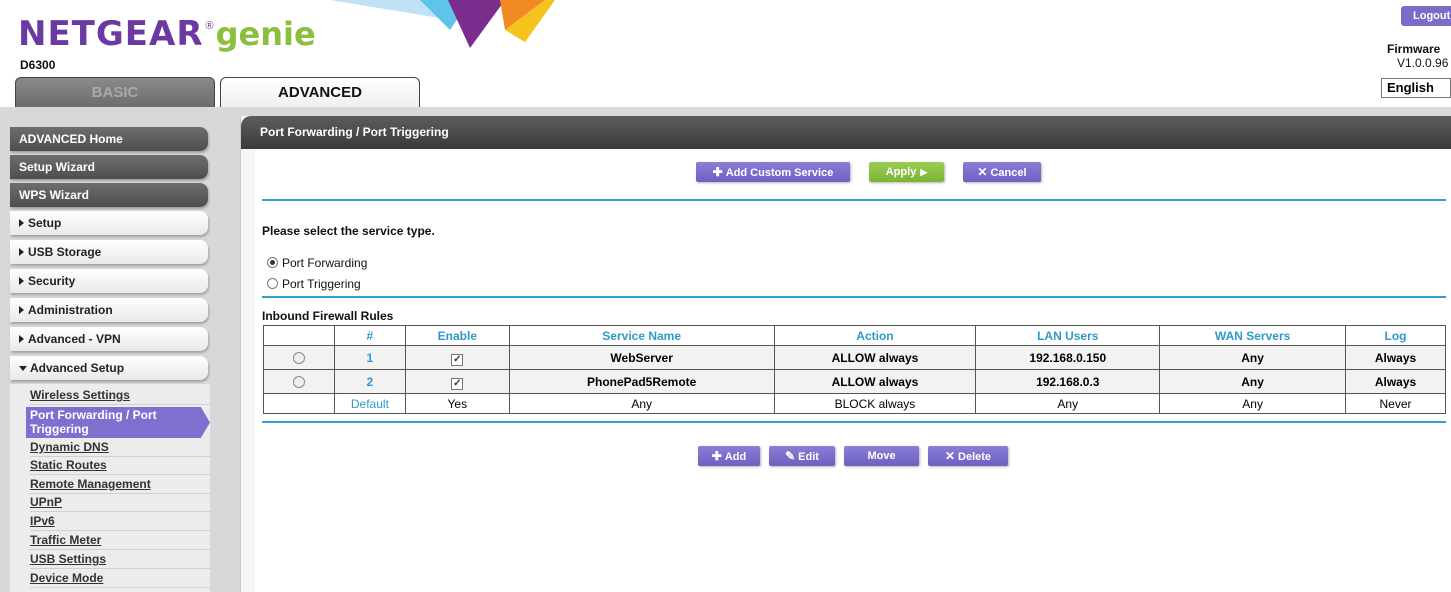  I want to click on add-button: ✚ Add, so click(729, 456).